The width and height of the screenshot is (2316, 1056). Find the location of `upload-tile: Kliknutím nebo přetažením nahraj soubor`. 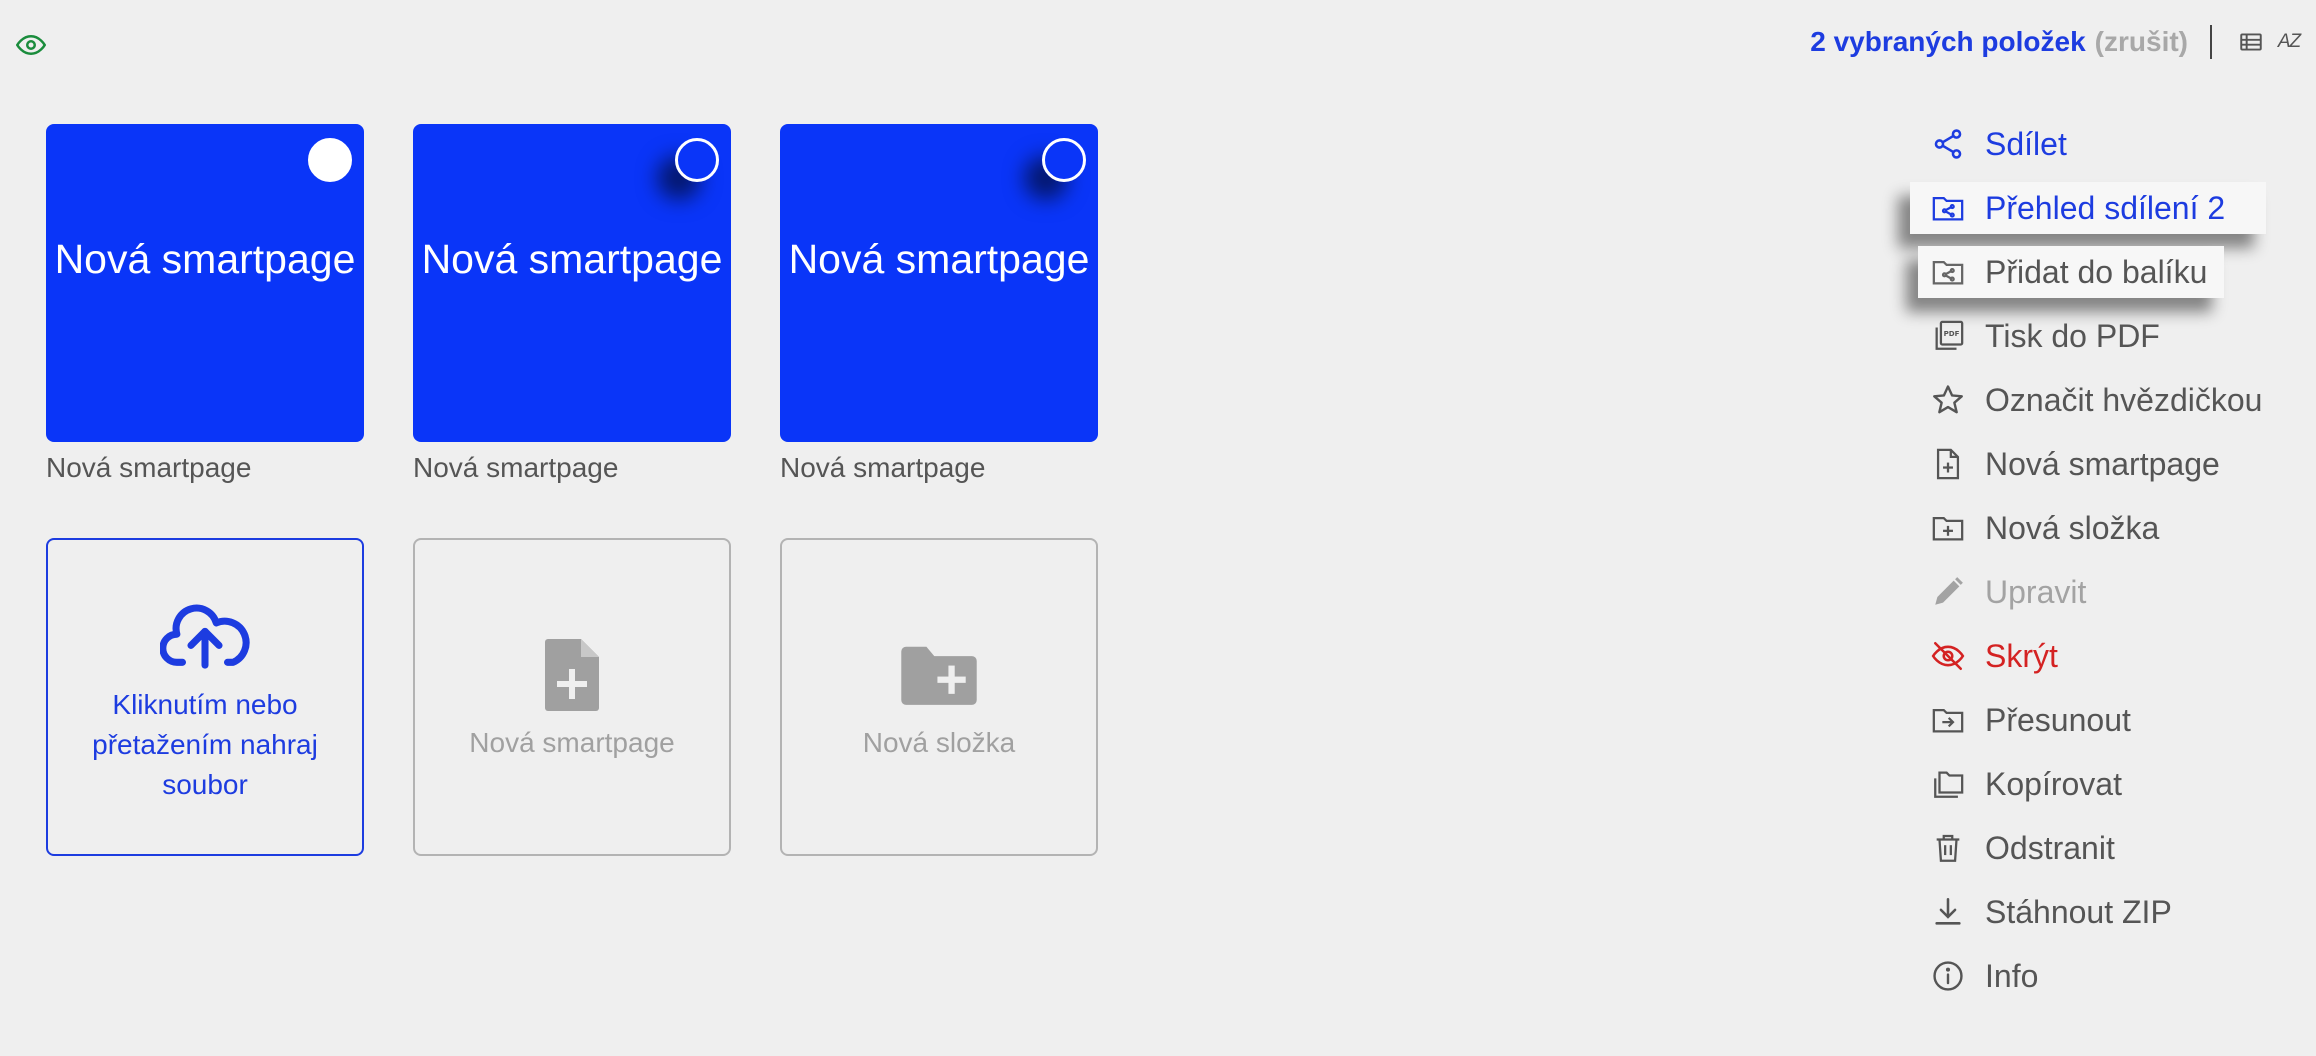

upload-tile: Kliknutím nebo přetažením nahraj soubor is located at coordinates (205, 697).